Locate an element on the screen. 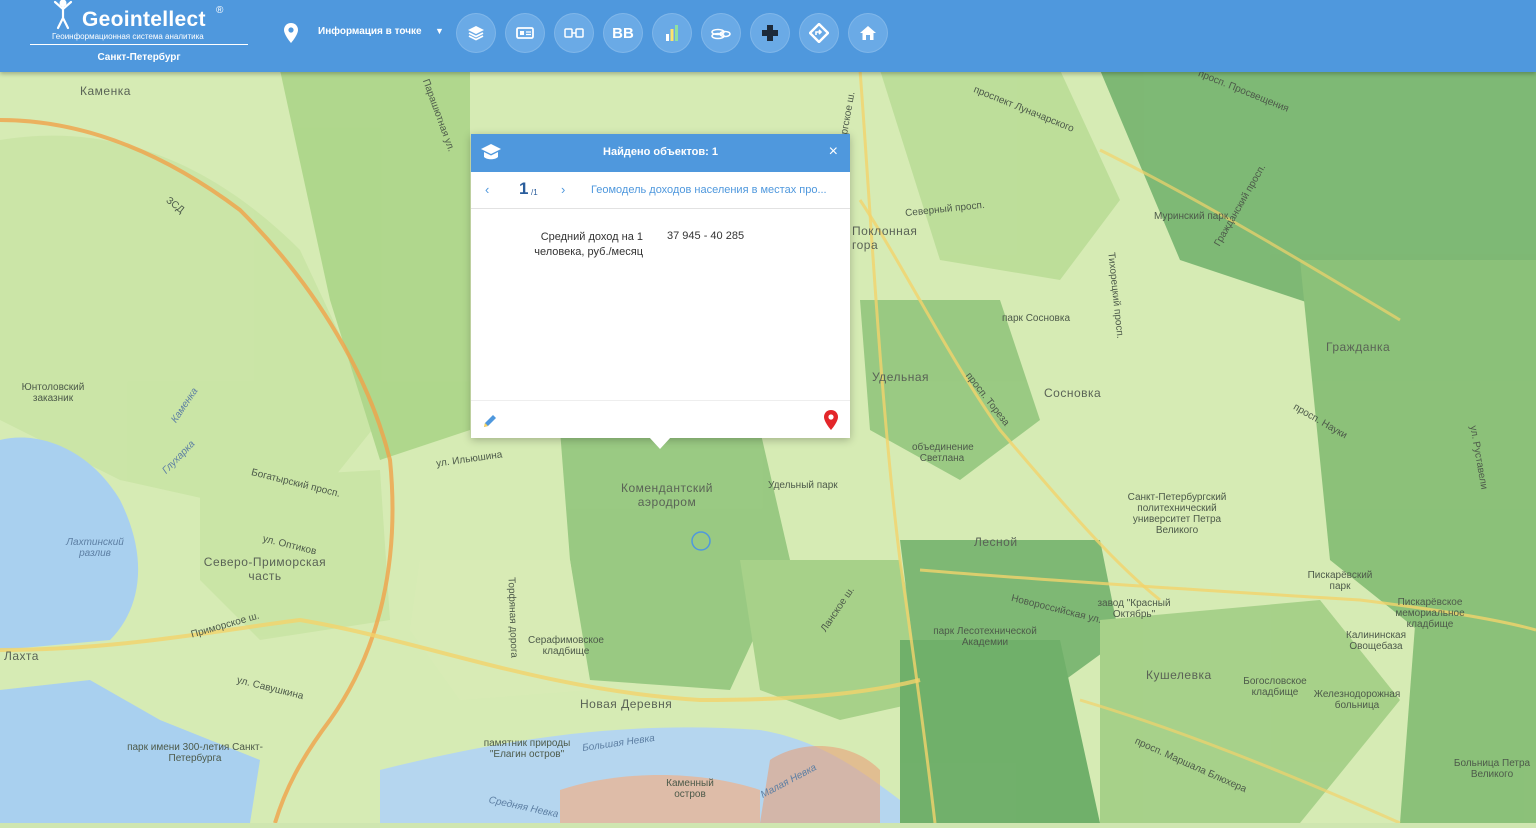 The image size is (1536, 828). map-label: Лесной is located at coordinates (996, 542).